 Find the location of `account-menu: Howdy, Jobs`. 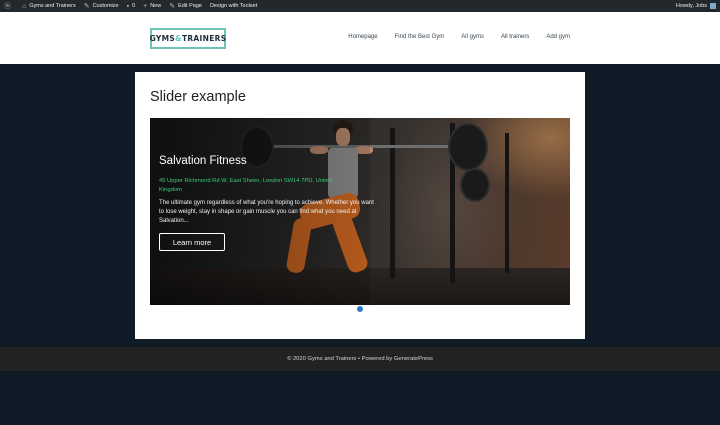

account-menu: Howdy, Jobs is located at coordinates (696, 6).